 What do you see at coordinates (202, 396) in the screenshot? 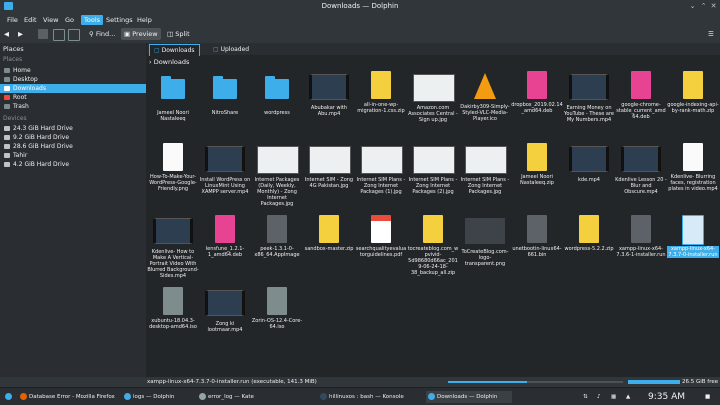
I see `kate-icon` at bounding box center [202, 396].